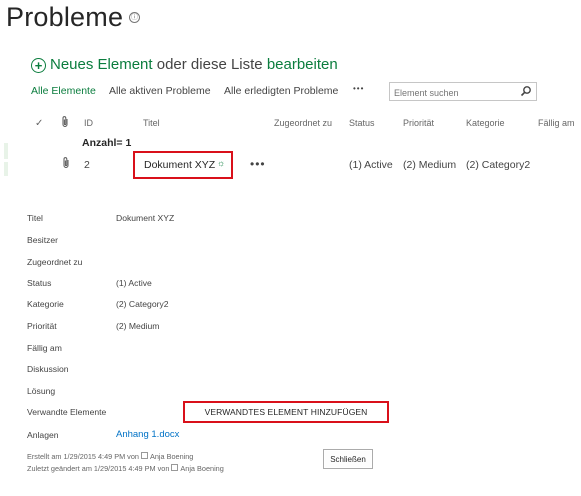  I want to click on group-header: Anzahl= 1, so click(106, 143).